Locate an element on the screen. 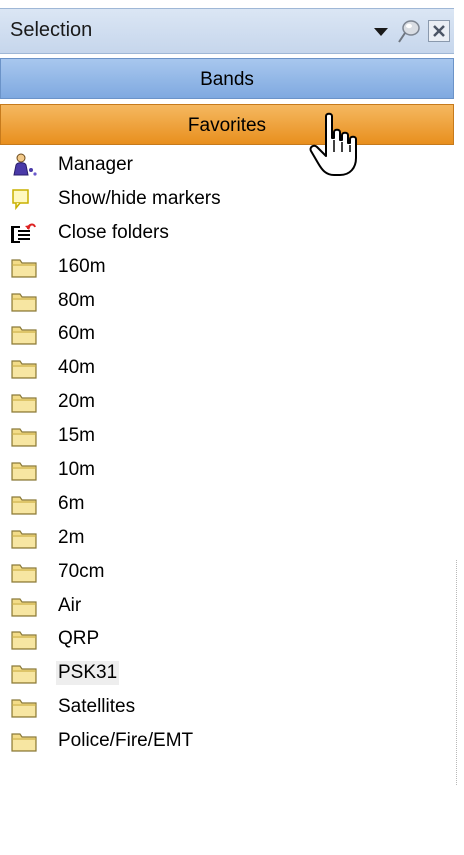  tab-favorites: Favorites is located at coordinates (227, 124).